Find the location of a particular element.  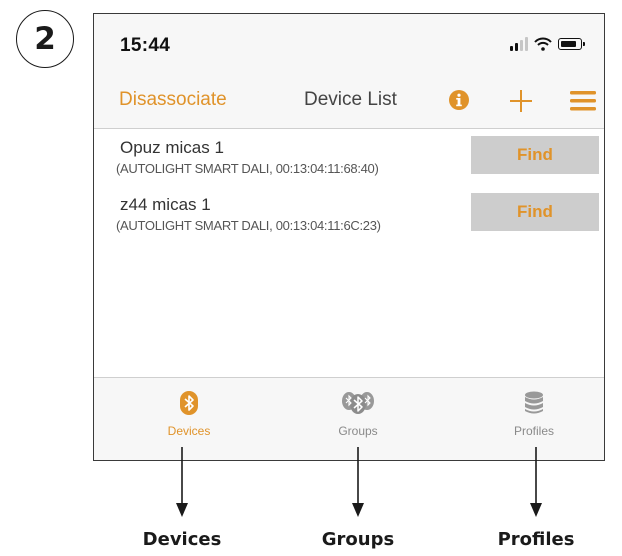

page-title: Device List is located at coordinates (350, 99).